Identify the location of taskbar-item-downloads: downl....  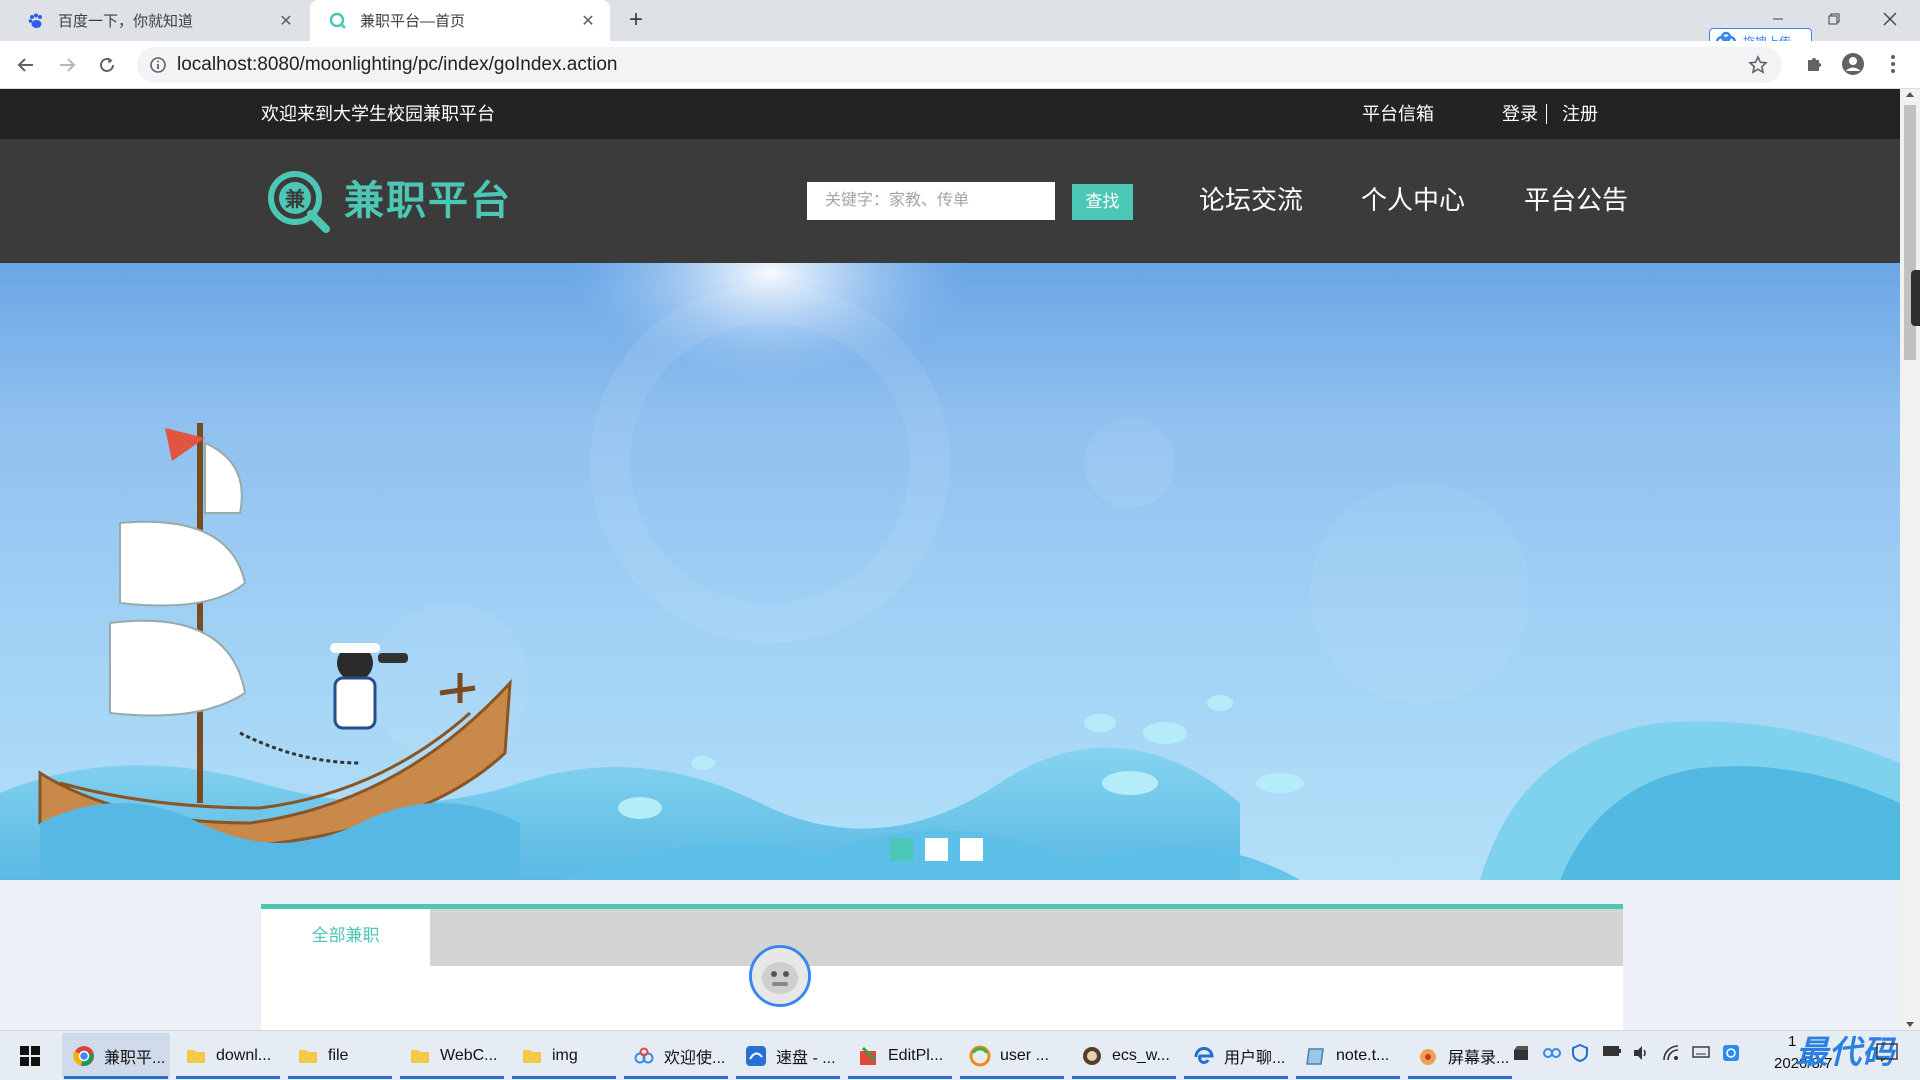
(228, 1056).